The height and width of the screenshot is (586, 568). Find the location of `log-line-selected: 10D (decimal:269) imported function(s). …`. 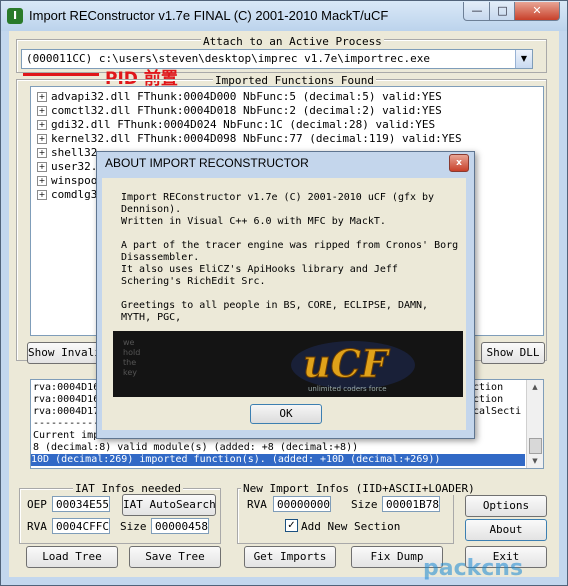

log-line-selected: 10D (decimal:269) imported function(s). … is located at coordinates (278, 460).